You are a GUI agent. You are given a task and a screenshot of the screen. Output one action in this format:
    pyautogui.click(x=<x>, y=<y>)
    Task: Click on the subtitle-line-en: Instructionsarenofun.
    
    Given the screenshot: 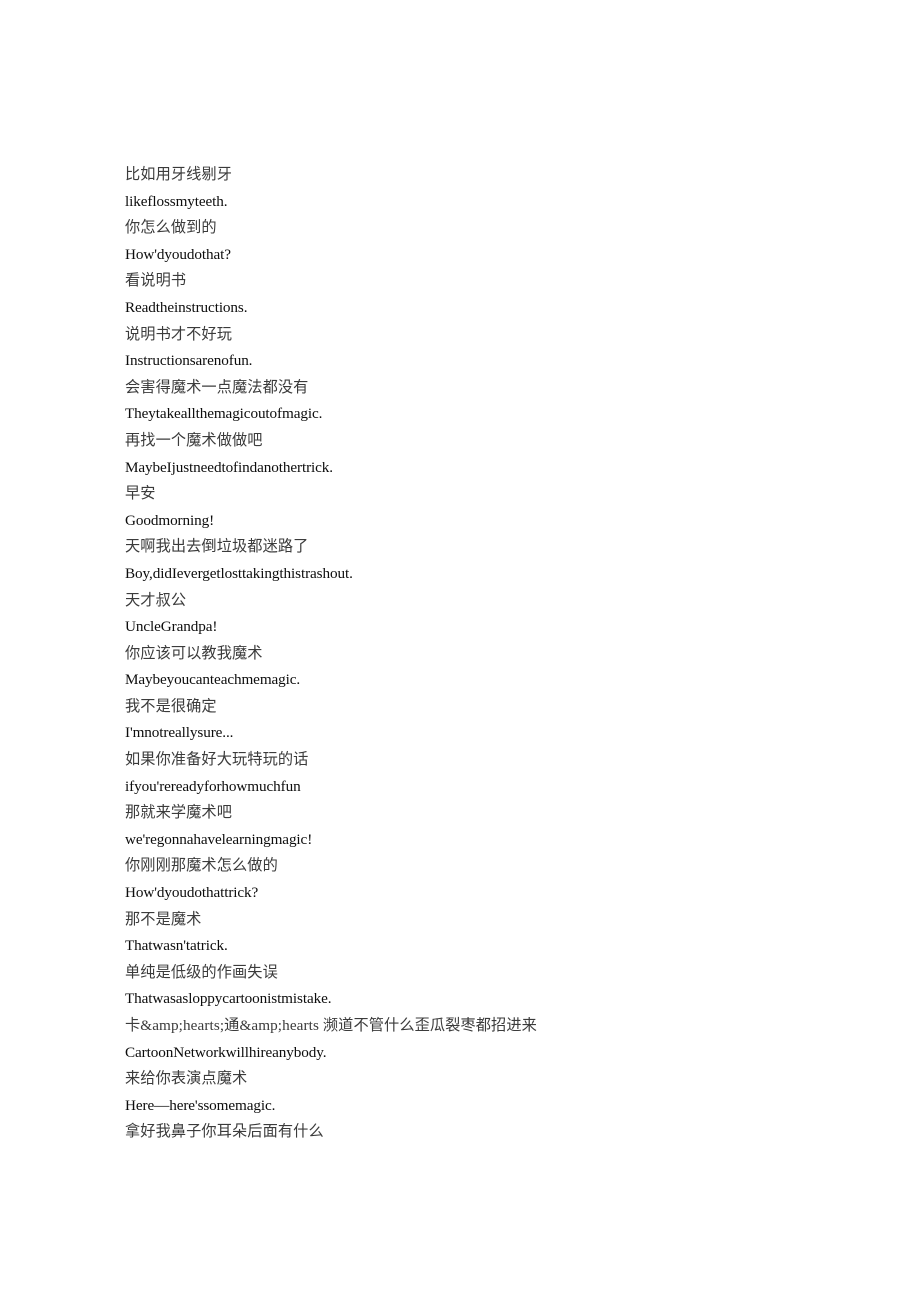 What is the action you would take?
    pyautogui.click(x=189, y=361)
    